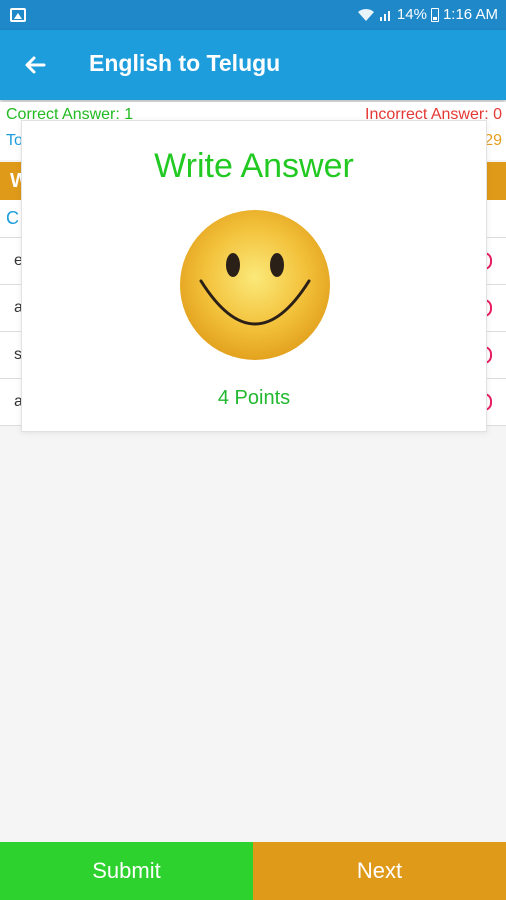 This screenshot has height=900, width=506. Describe the element at coordinates (18, 15) in the screenshot. I see `image-notification-icon` at that location.